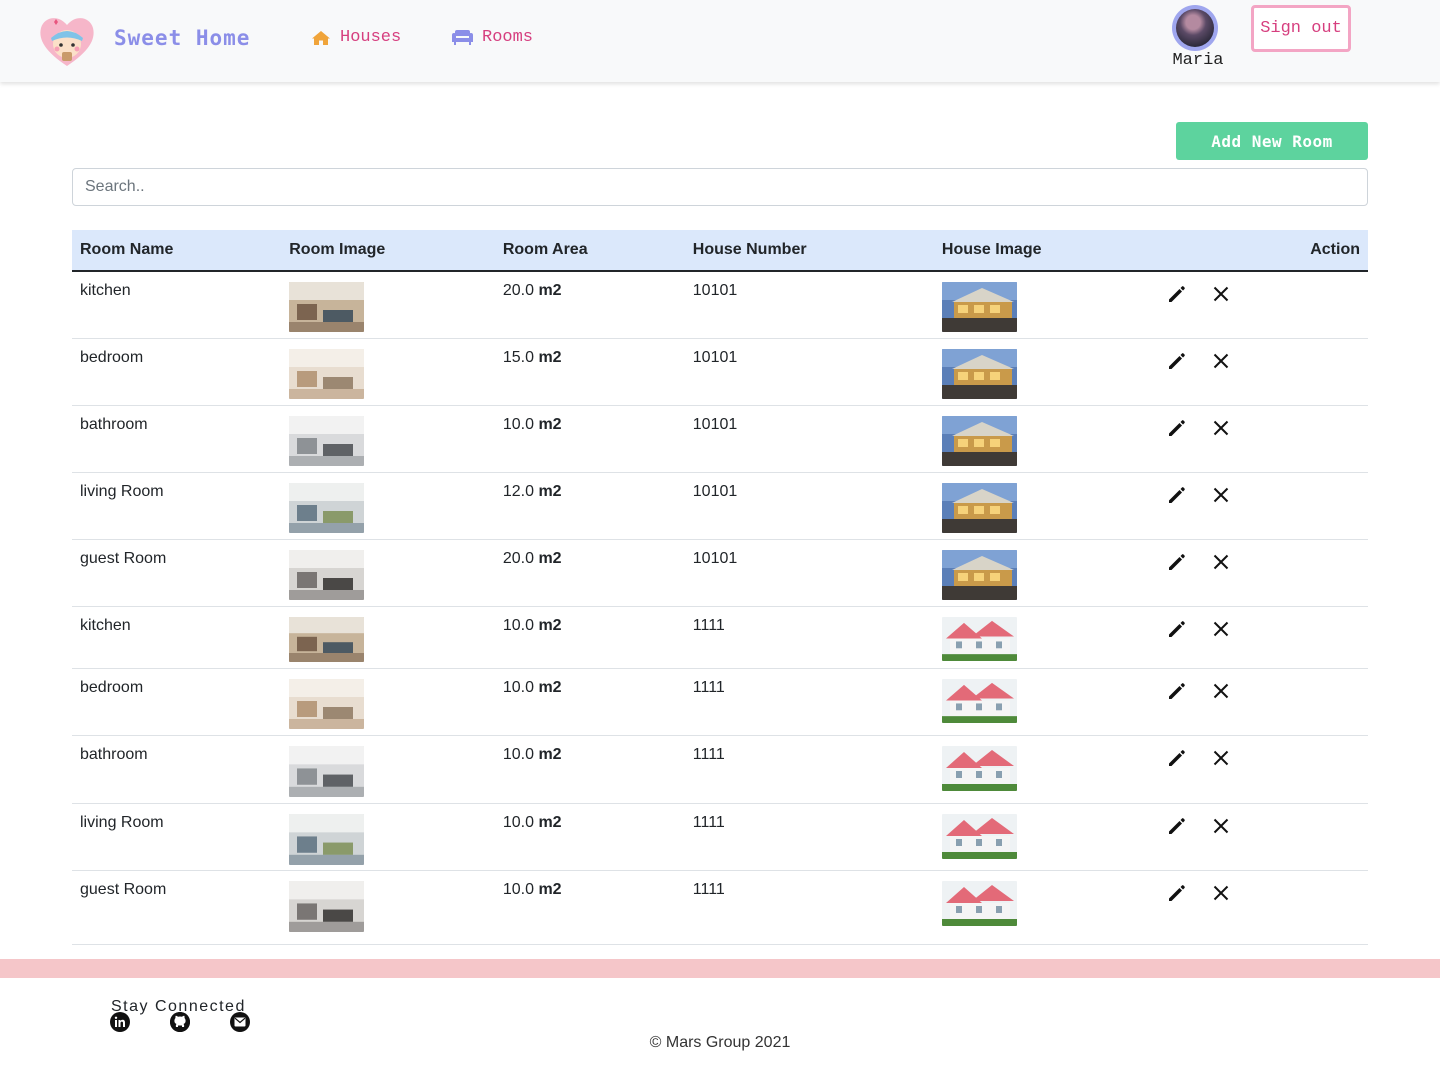 Image resolution: width=1440 pixels, height=1071 pixels. I want to click on table-row: kitchen 20.0 m2 10101, so click(720, 305).